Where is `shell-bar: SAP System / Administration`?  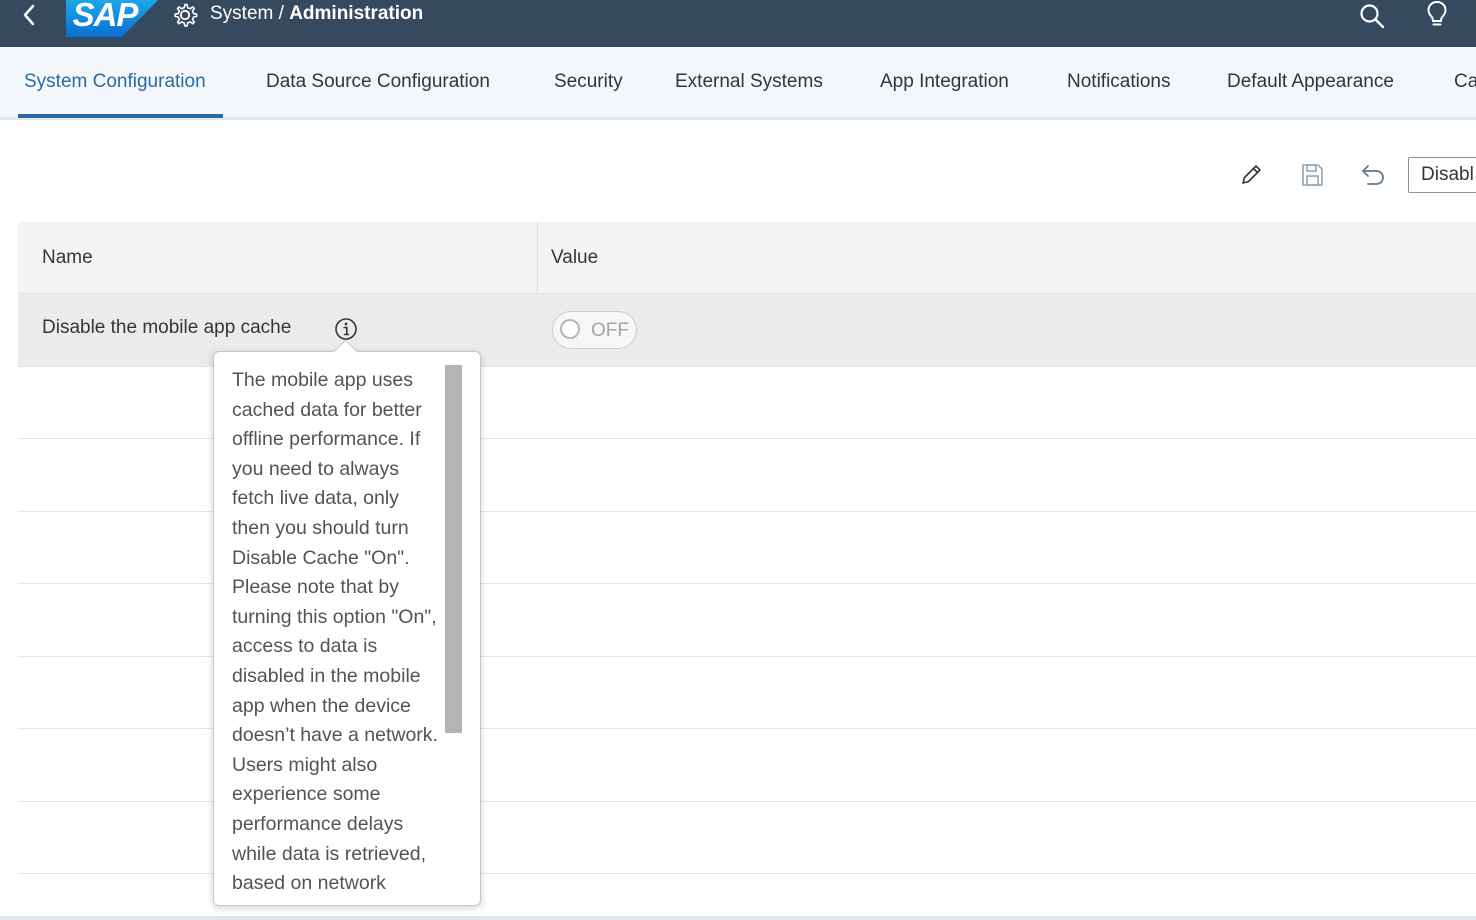 shell-bar: SAP System / Administration is located at coordinates (738, 23).